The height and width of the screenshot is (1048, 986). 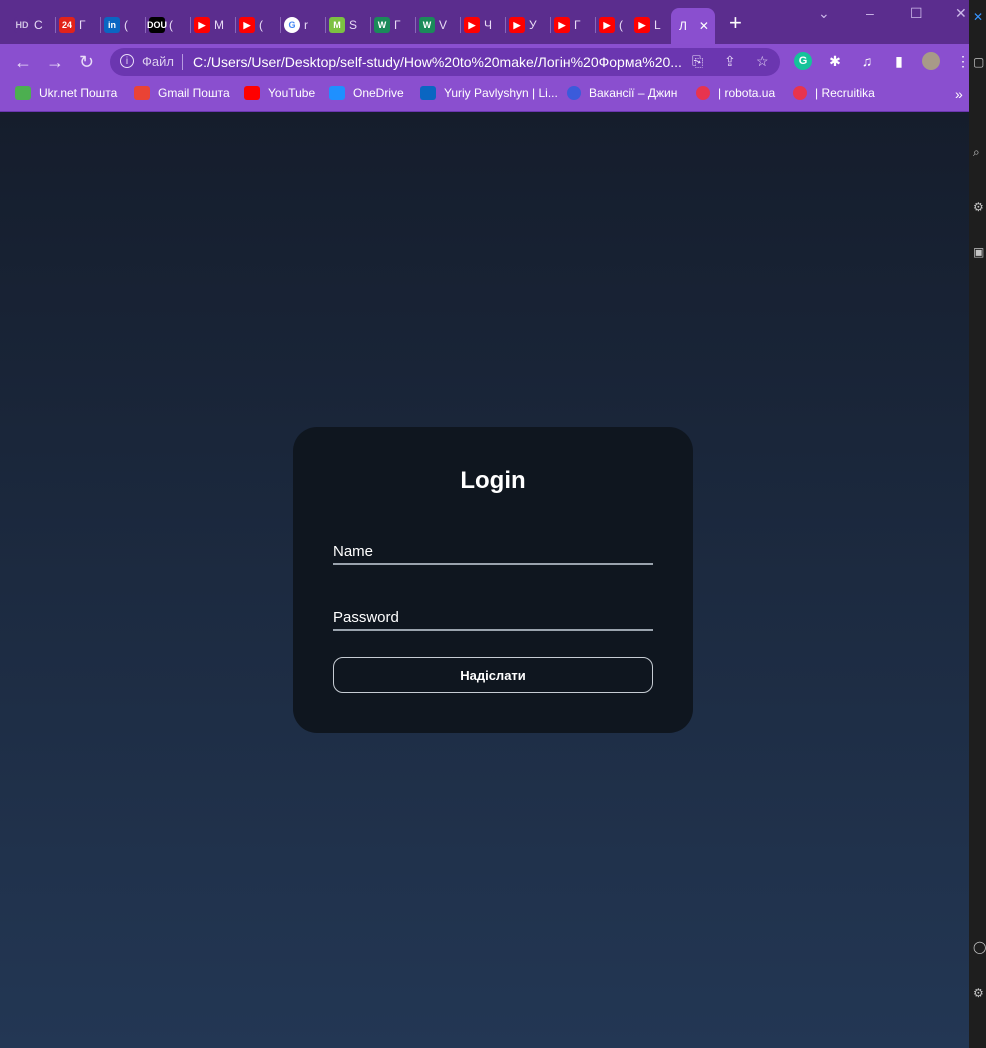 What do you see at coordinates (279, 93) in the screenshot?
I see `bookmark-item: YouTube` at bounding box center [279, 93].